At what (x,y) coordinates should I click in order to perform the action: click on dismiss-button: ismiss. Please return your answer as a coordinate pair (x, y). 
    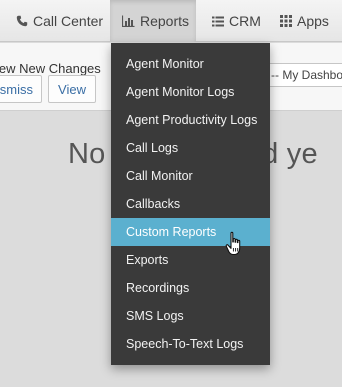
    Looking at the image, I should click on (21, 89).